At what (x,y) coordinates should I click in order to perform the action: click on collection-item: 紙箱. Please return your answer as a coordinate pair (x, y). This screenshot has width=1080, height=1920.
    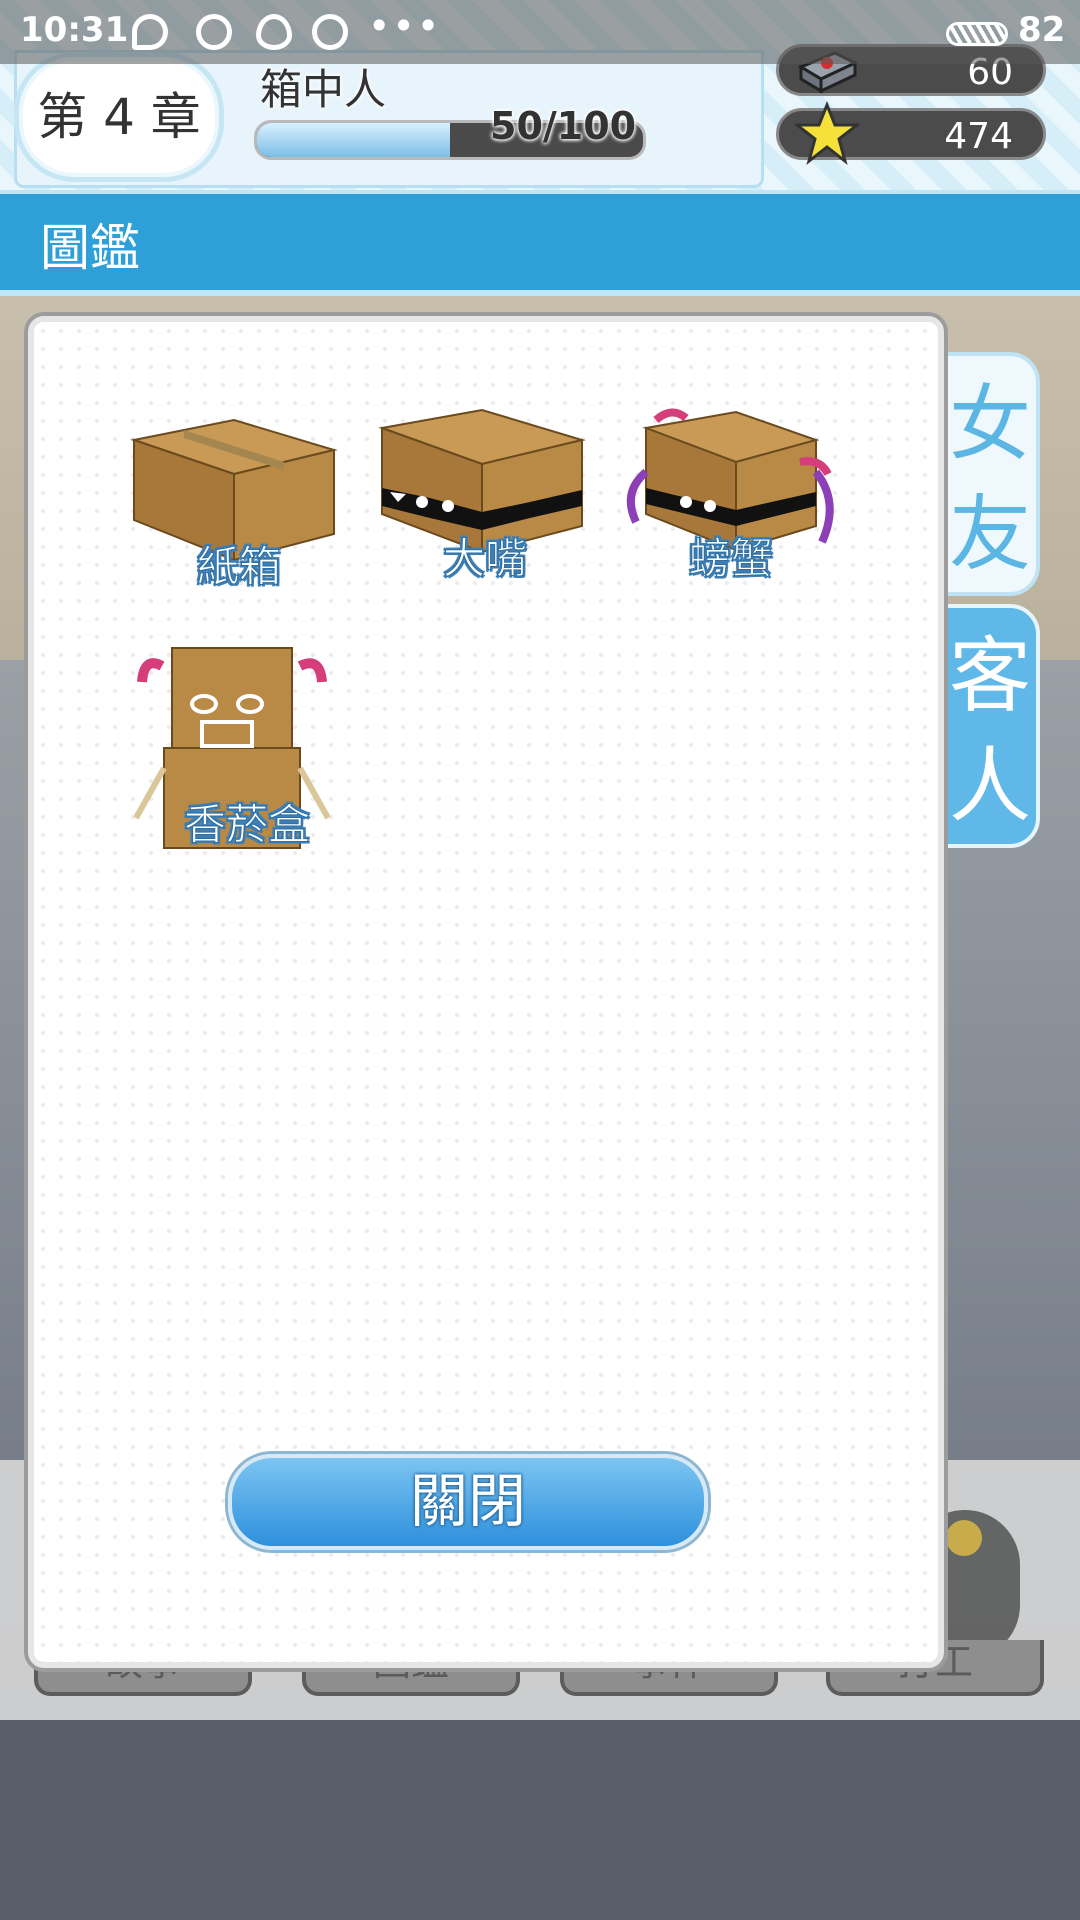
    Looking at the image, I should click on (239, 505).